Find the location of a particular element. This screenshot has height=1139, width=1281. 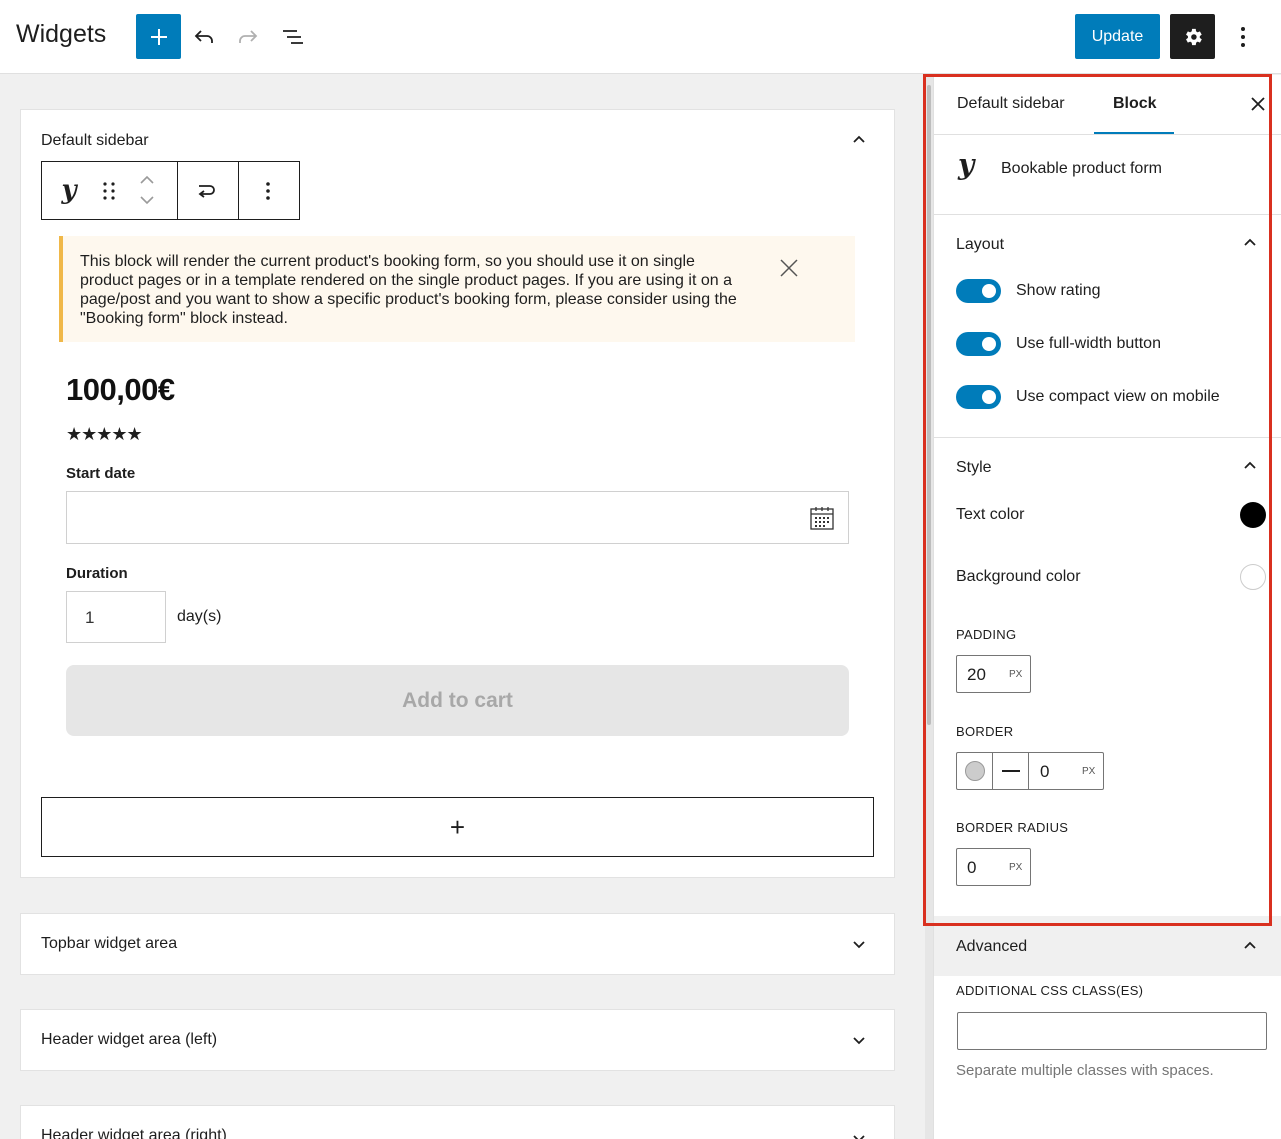

block-toolbar: y is located at coordinates (170, 190).